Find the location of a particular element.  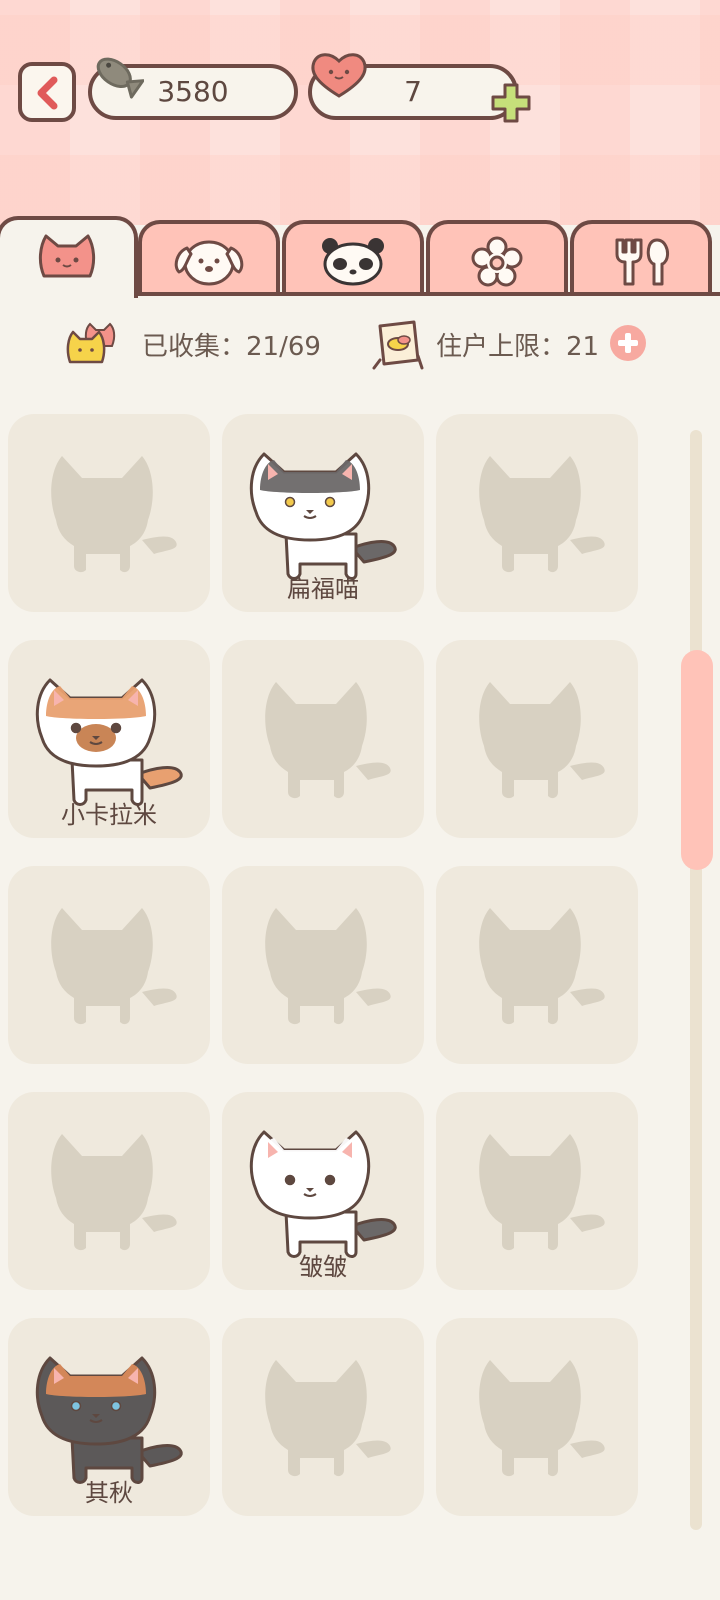

cat-card-unlocked: 其秋 is located at coordinates (109, 1417).